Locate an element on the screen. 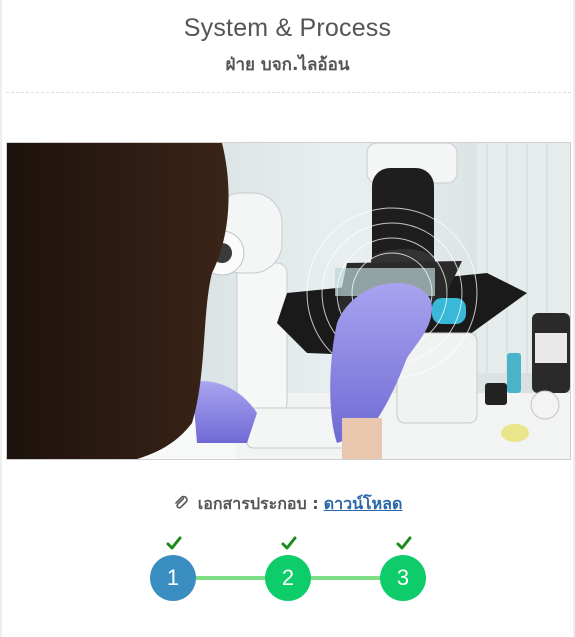  step-1-circle: 1 is located at coordinates (173, 578).